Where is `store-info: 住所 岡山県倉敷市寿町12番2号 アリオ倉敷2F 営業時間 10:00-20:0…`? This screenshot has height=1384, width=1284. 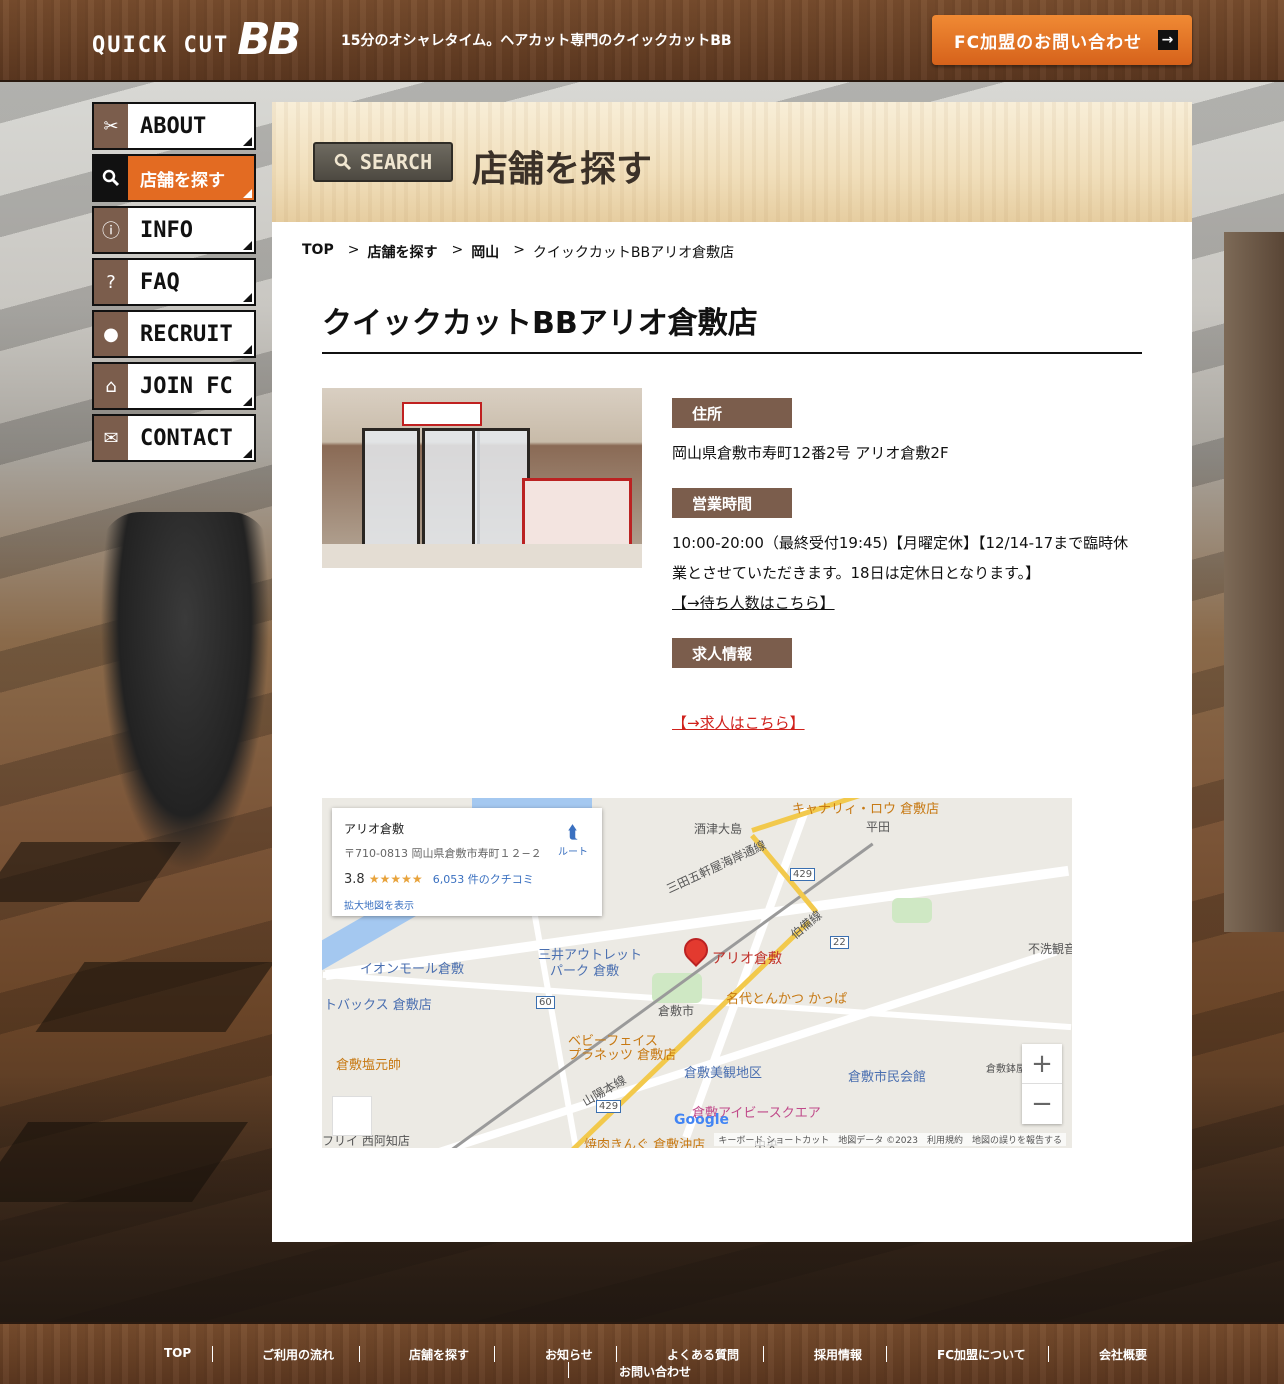
store-info: 住所 岡山県倉敷市寿町12番2号 アリオ倉敷2F 営業時間 10:00-20:0… is located at coordinates (907, 568).